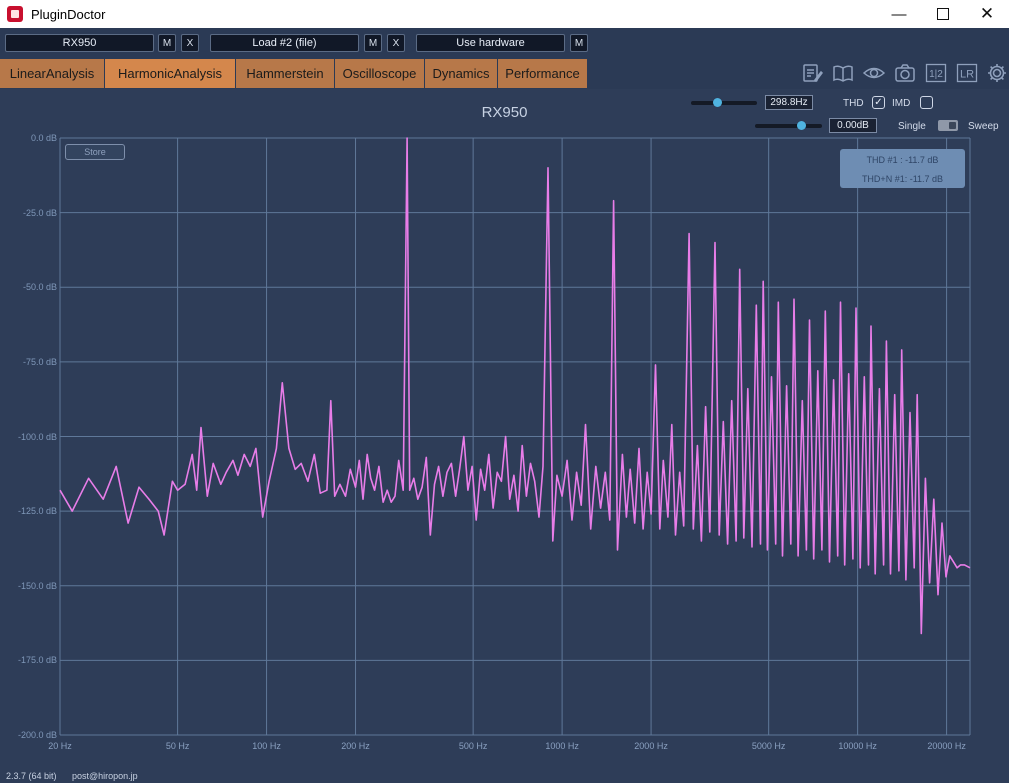 The width and height of the screenshot is (1009, 783). I want to click on y-tick-label: -50.0 dB, so click(39, 287).